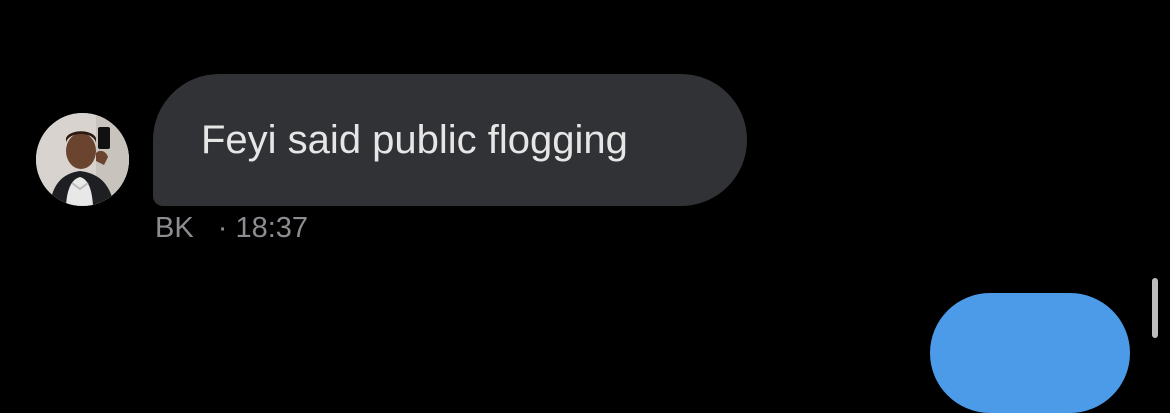 This screenshot has width=1170, height=413. What do you see at coordinates (414, 140) in the screenshot?
I see `message-text: Feyi said public flogging` at bounding box center [414, 140].